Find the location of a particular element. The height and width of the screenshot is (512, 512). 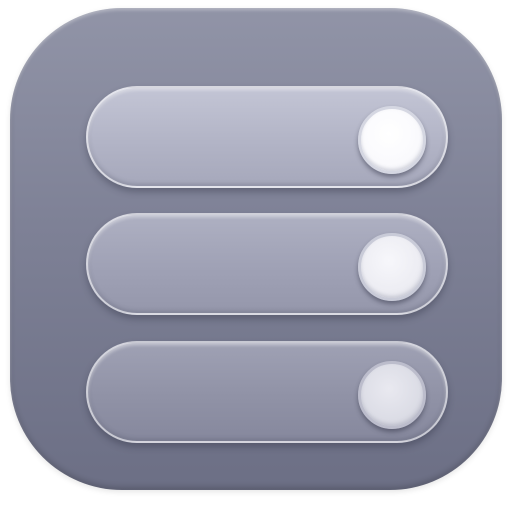

toggle-switch-1-icon is located at coordinates (267, 137).